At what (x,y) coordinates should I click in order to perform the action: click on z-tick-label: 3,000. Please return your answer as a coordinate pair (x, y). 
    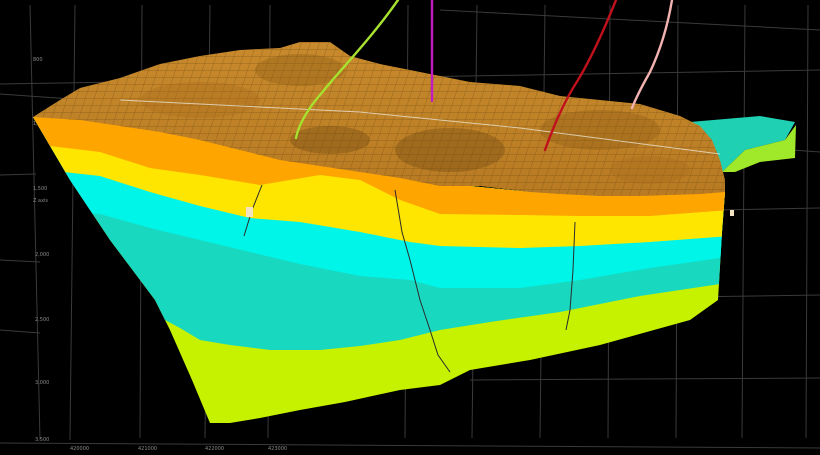
    Looking at the image, I should click on (42, 383).